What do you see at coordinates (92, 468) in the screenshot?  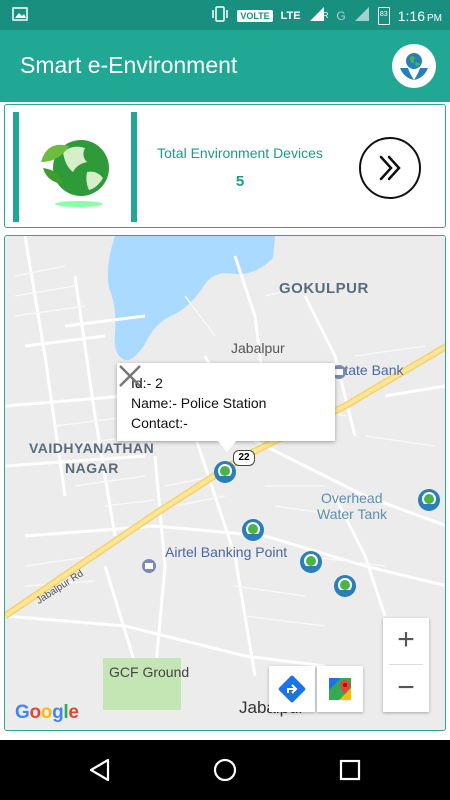 I see `area-label-nagar: NAGAR` at bounding box center [92, 468].